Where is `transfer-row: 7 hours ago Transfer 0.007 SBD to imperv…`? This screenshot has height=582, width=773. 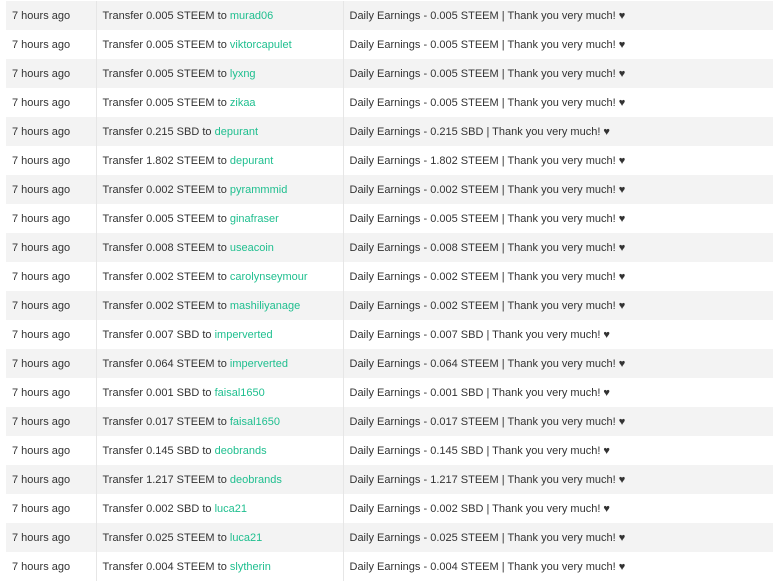 transfer-row: 7 hours ago Transfer 0.007 SBD to imperv… is located at coordinates (389, 334).